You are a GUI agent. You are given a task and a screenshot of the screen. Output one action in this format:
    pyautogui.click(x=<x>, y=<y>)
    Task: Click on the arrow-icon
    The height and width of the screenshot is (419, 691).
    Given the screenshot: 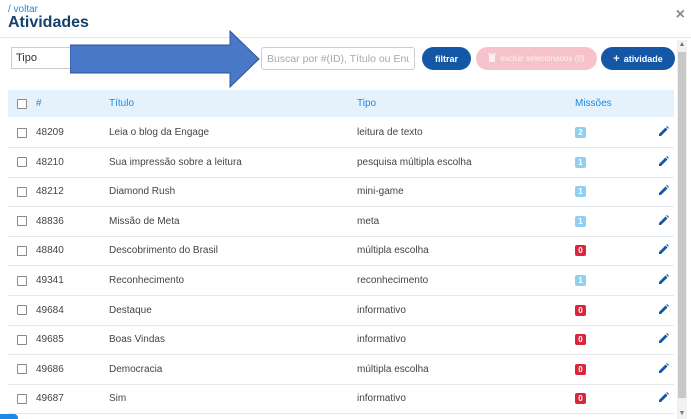 What is the action you would take?
    pyautogui.click(x=165, y=59)
    